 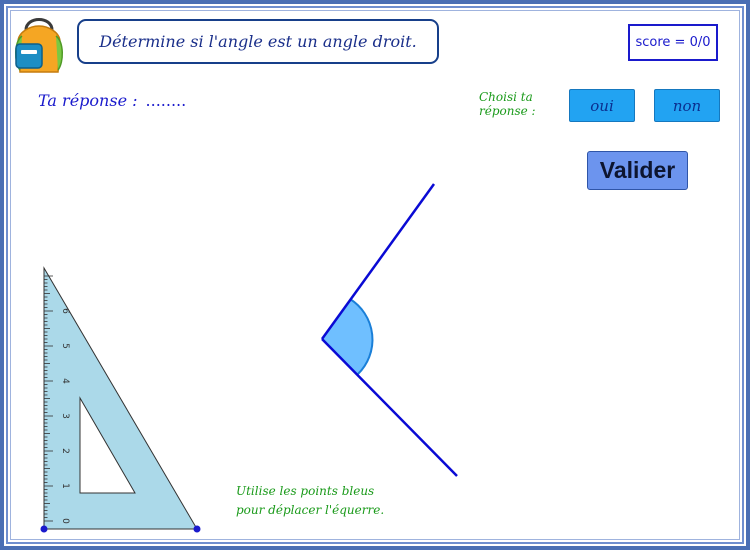 What do you see at coordinates (197, 529) in the screenshot?
I see `drag-point-right` at bounding box center [197, 529].